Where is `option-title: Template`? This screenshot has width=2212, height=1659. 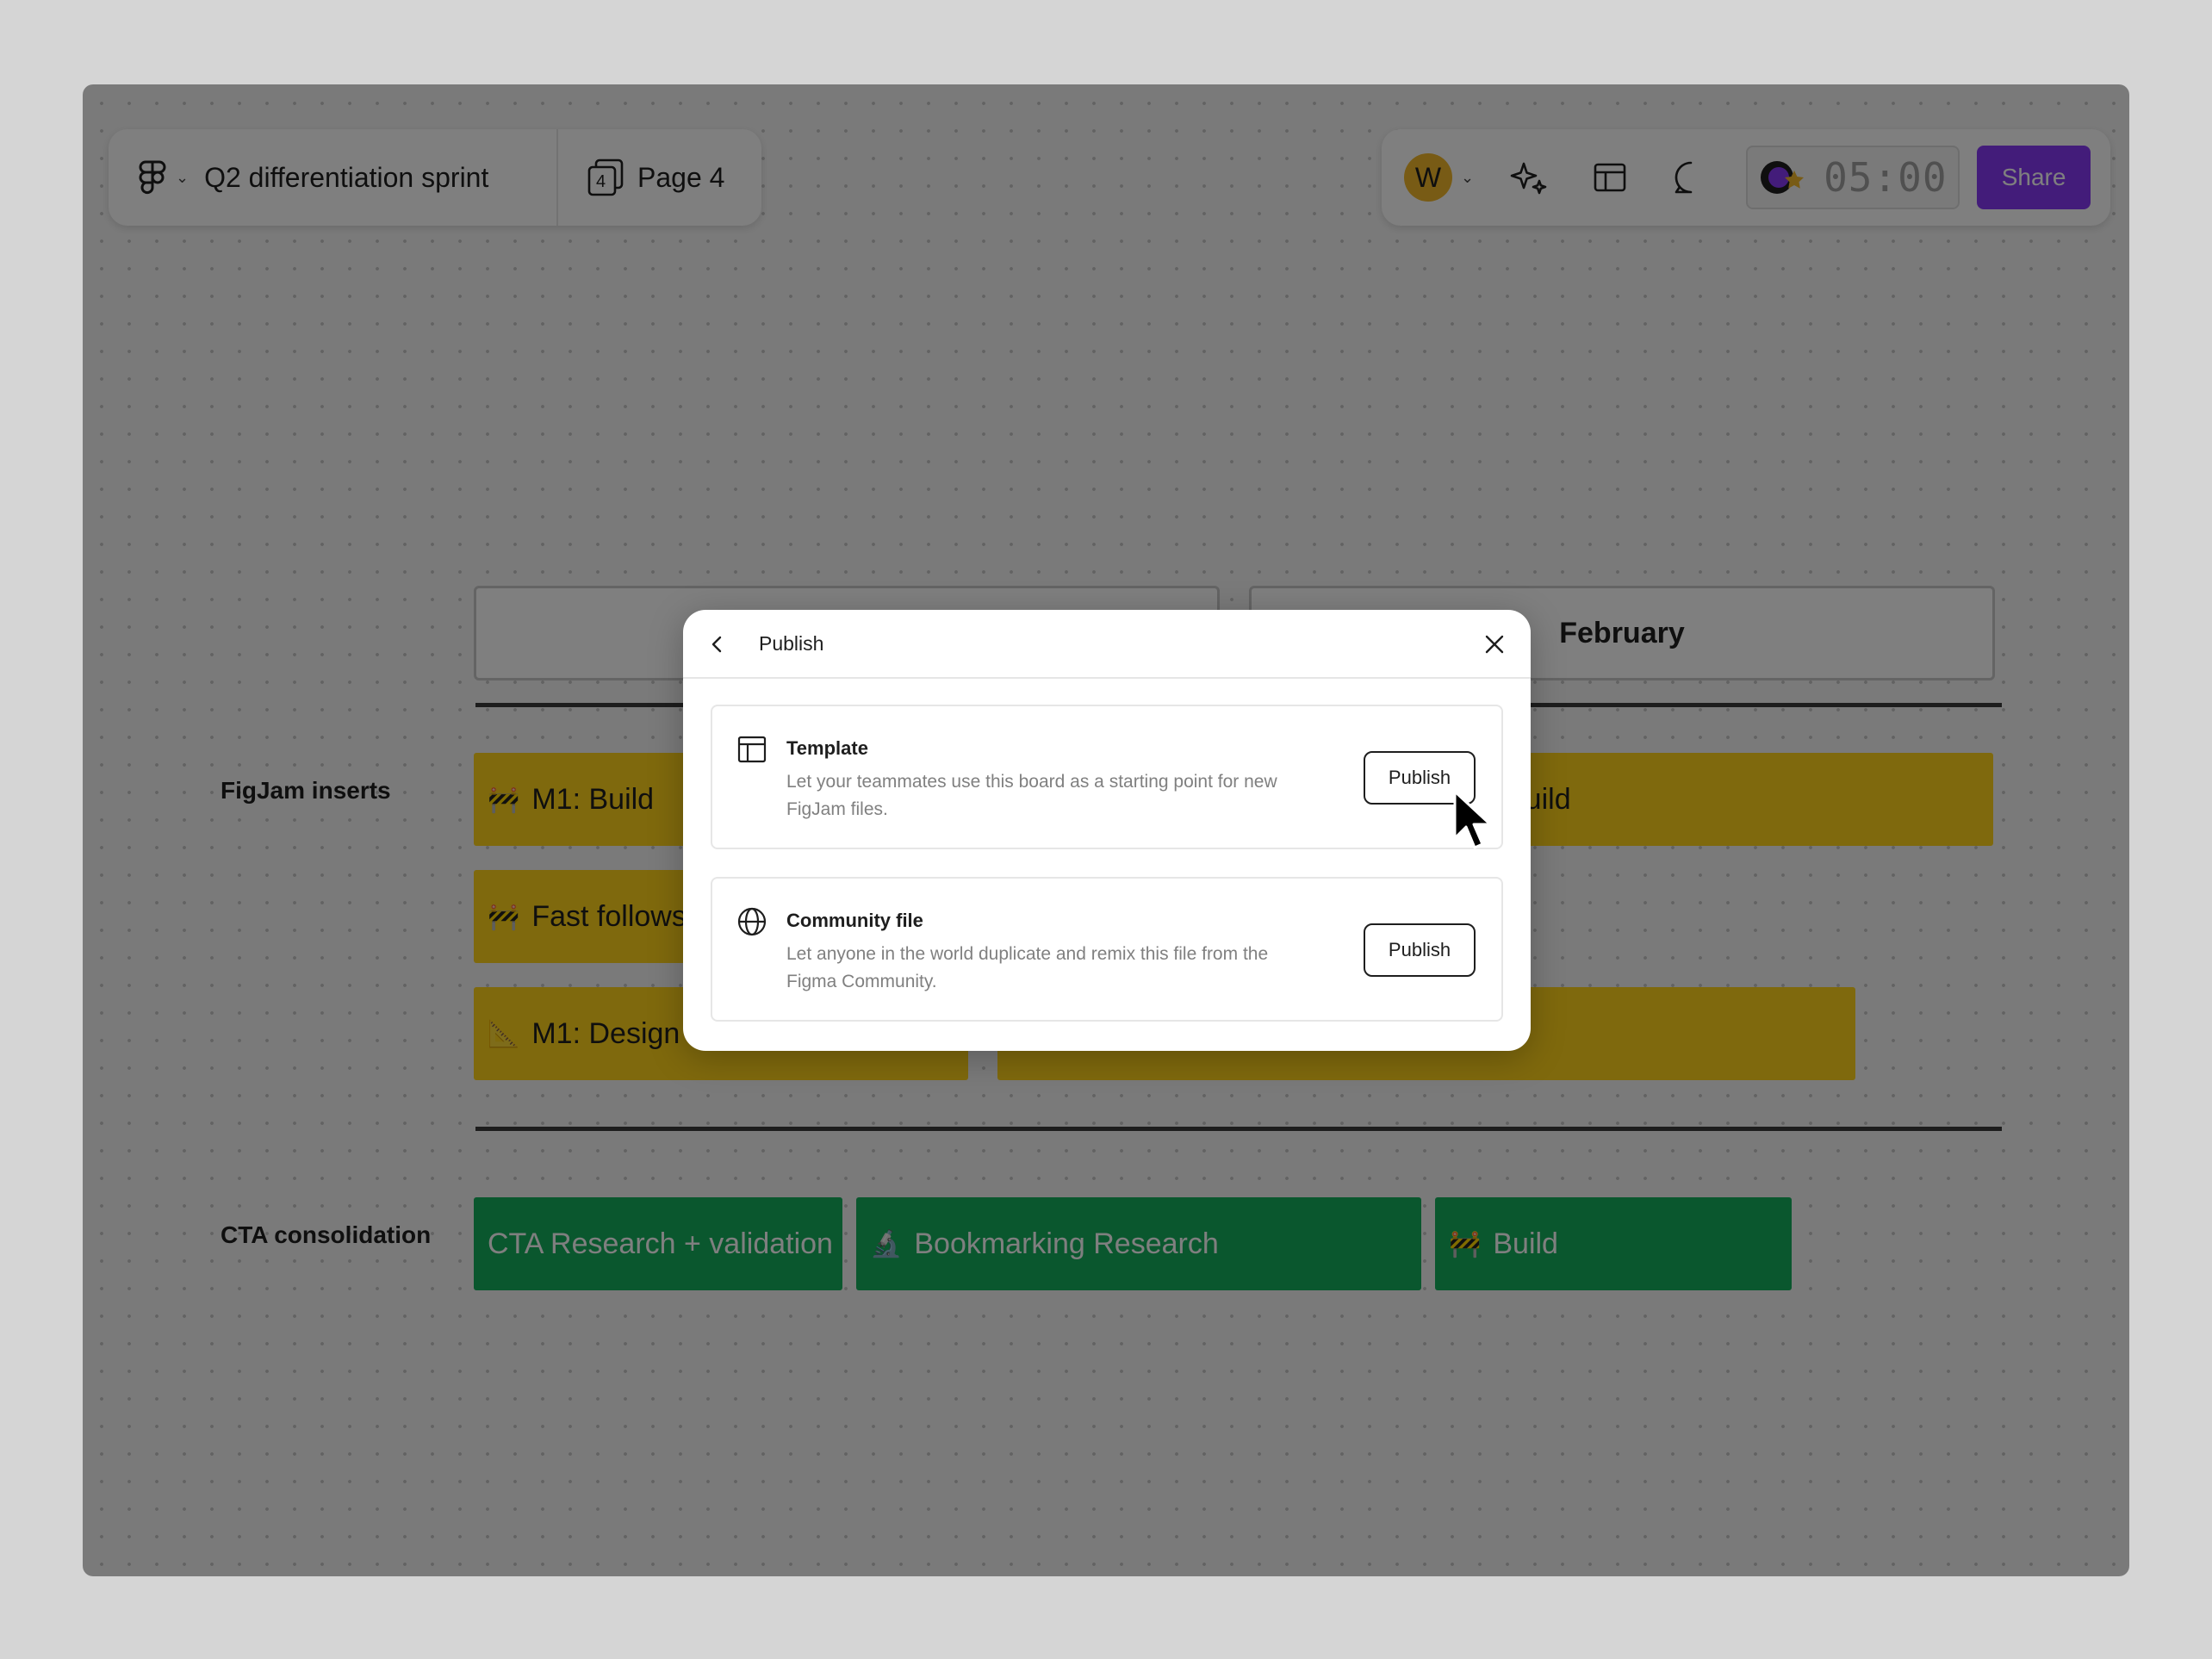 option-title: Template is located at coordinates (827, 748).